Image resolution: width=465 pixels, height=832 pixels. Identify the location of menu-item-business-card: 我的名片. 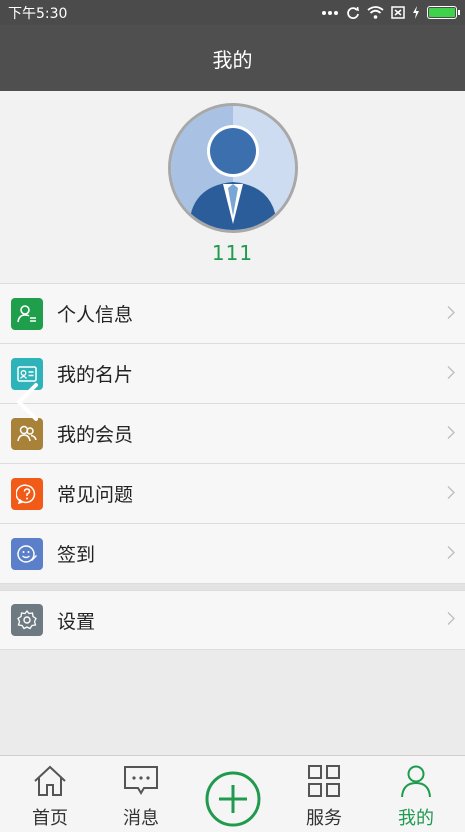
(232, 373).